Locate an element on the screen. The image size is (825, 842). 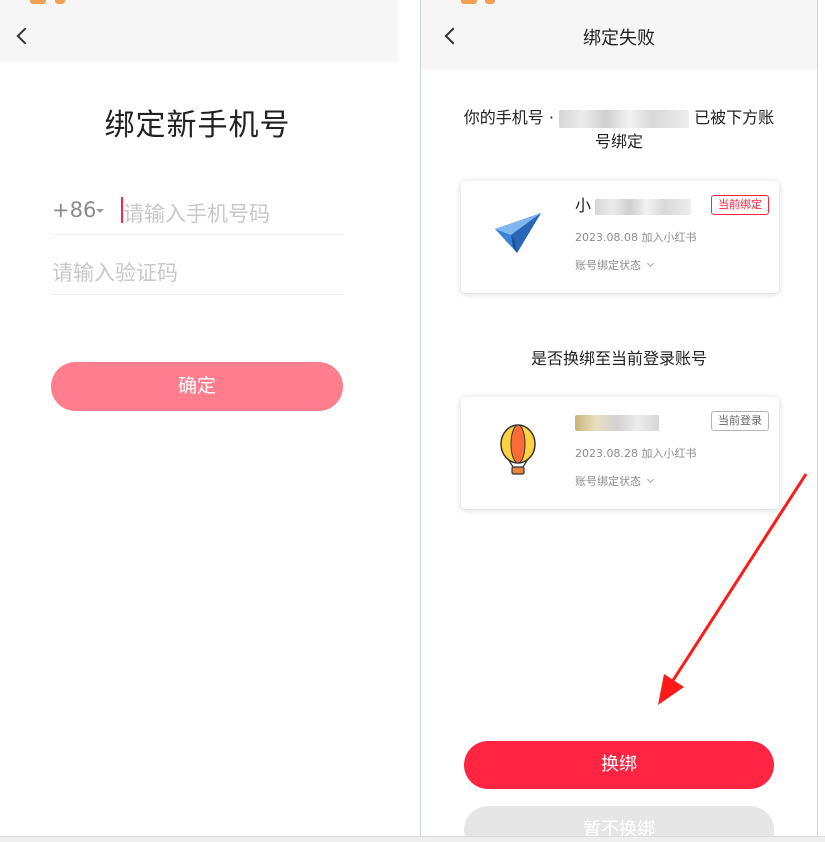
country-code-selector: +86 is located at coordinates (74, 210).